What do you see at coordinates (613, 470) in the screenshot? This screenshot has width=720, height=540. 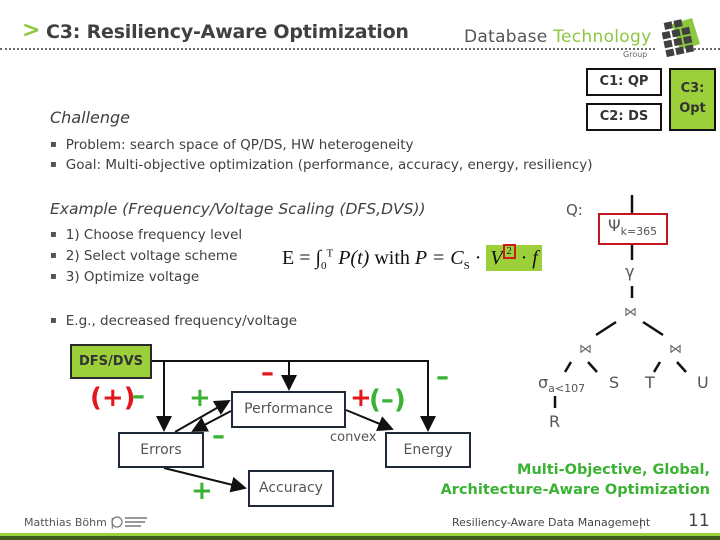 I see `callout-line-1: Multi-Objective, Global,` at bounding box center [613, 470].